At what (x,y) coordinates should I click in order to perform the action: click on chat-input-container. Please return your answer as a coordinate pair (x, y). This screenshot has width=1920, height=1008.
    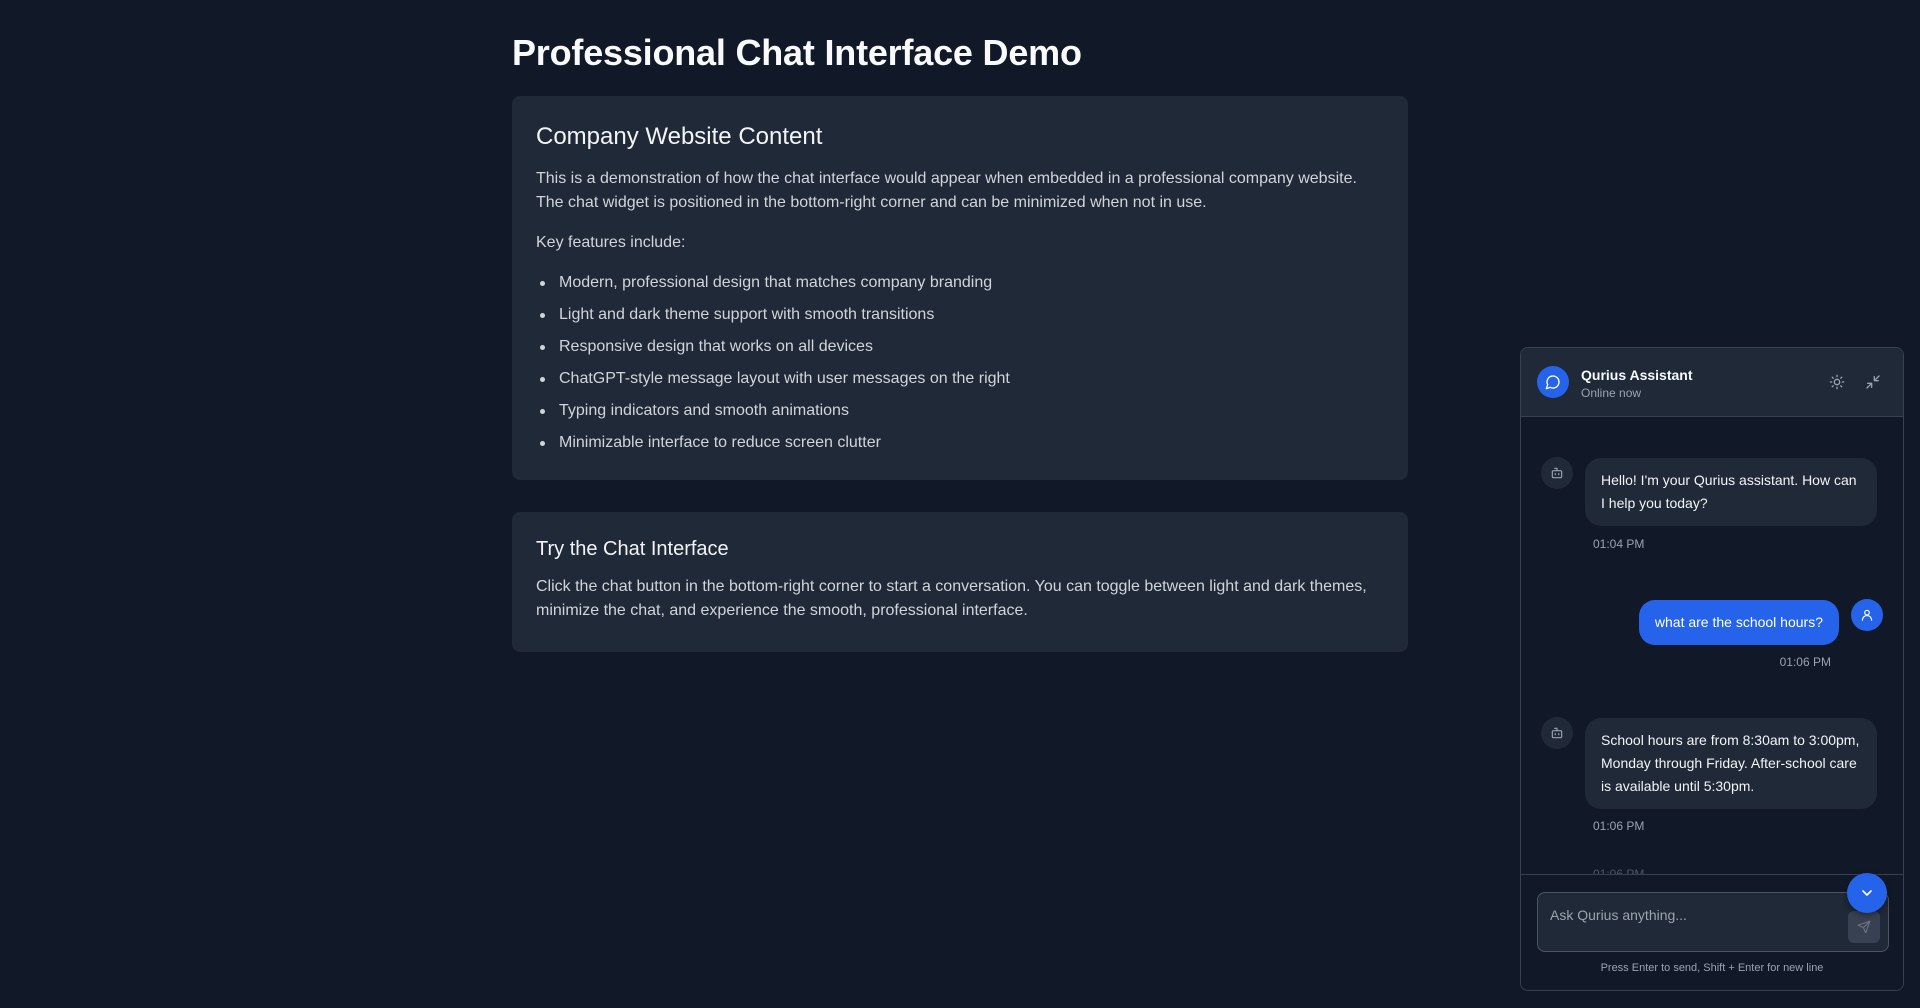
    Looking at the image, I should click on (1713, 922).